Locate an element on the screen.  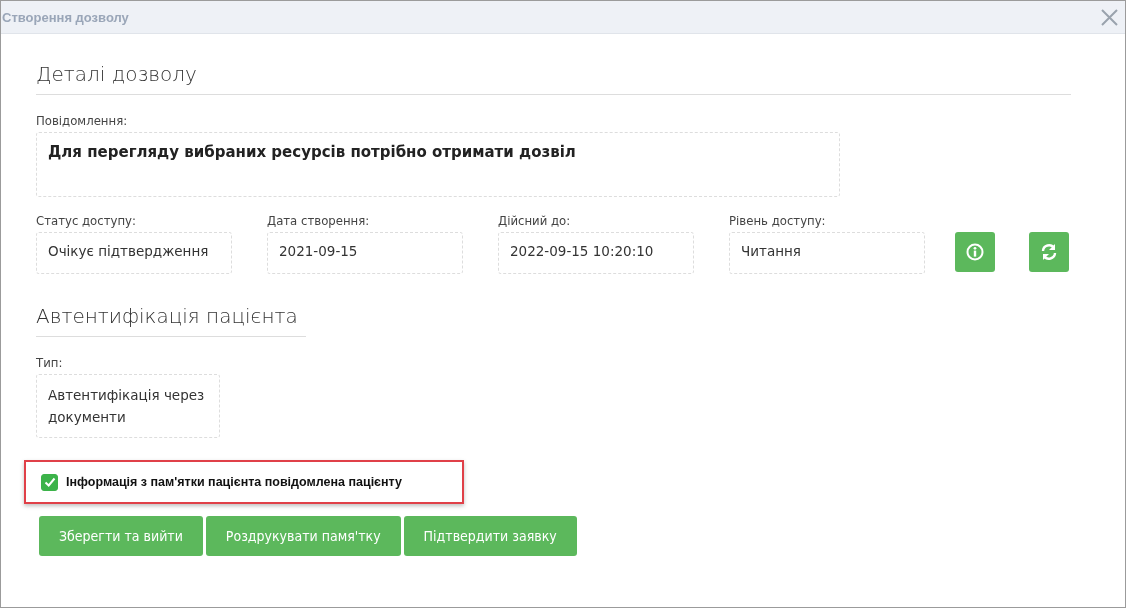
action-button: Підтвердити заявку is located at coordinates (490, 536).